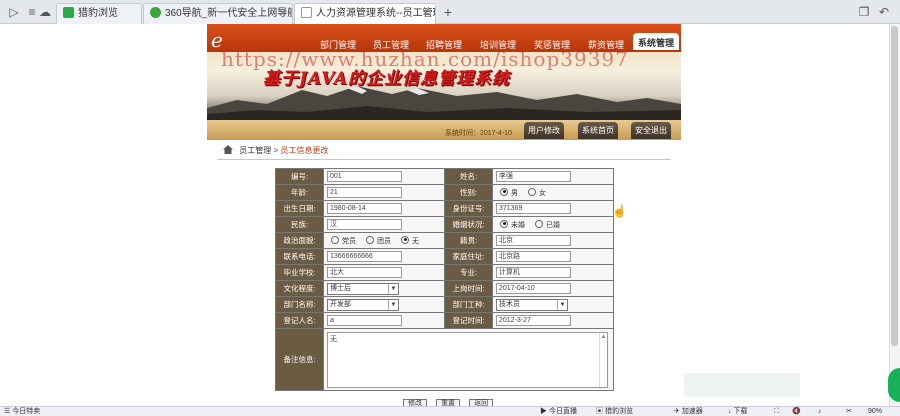 The image size is (900, 416). What do you see at coordinates (364, 224) in the screenshot?
I see `text-field: 汉` at bounding box center [364, 224].